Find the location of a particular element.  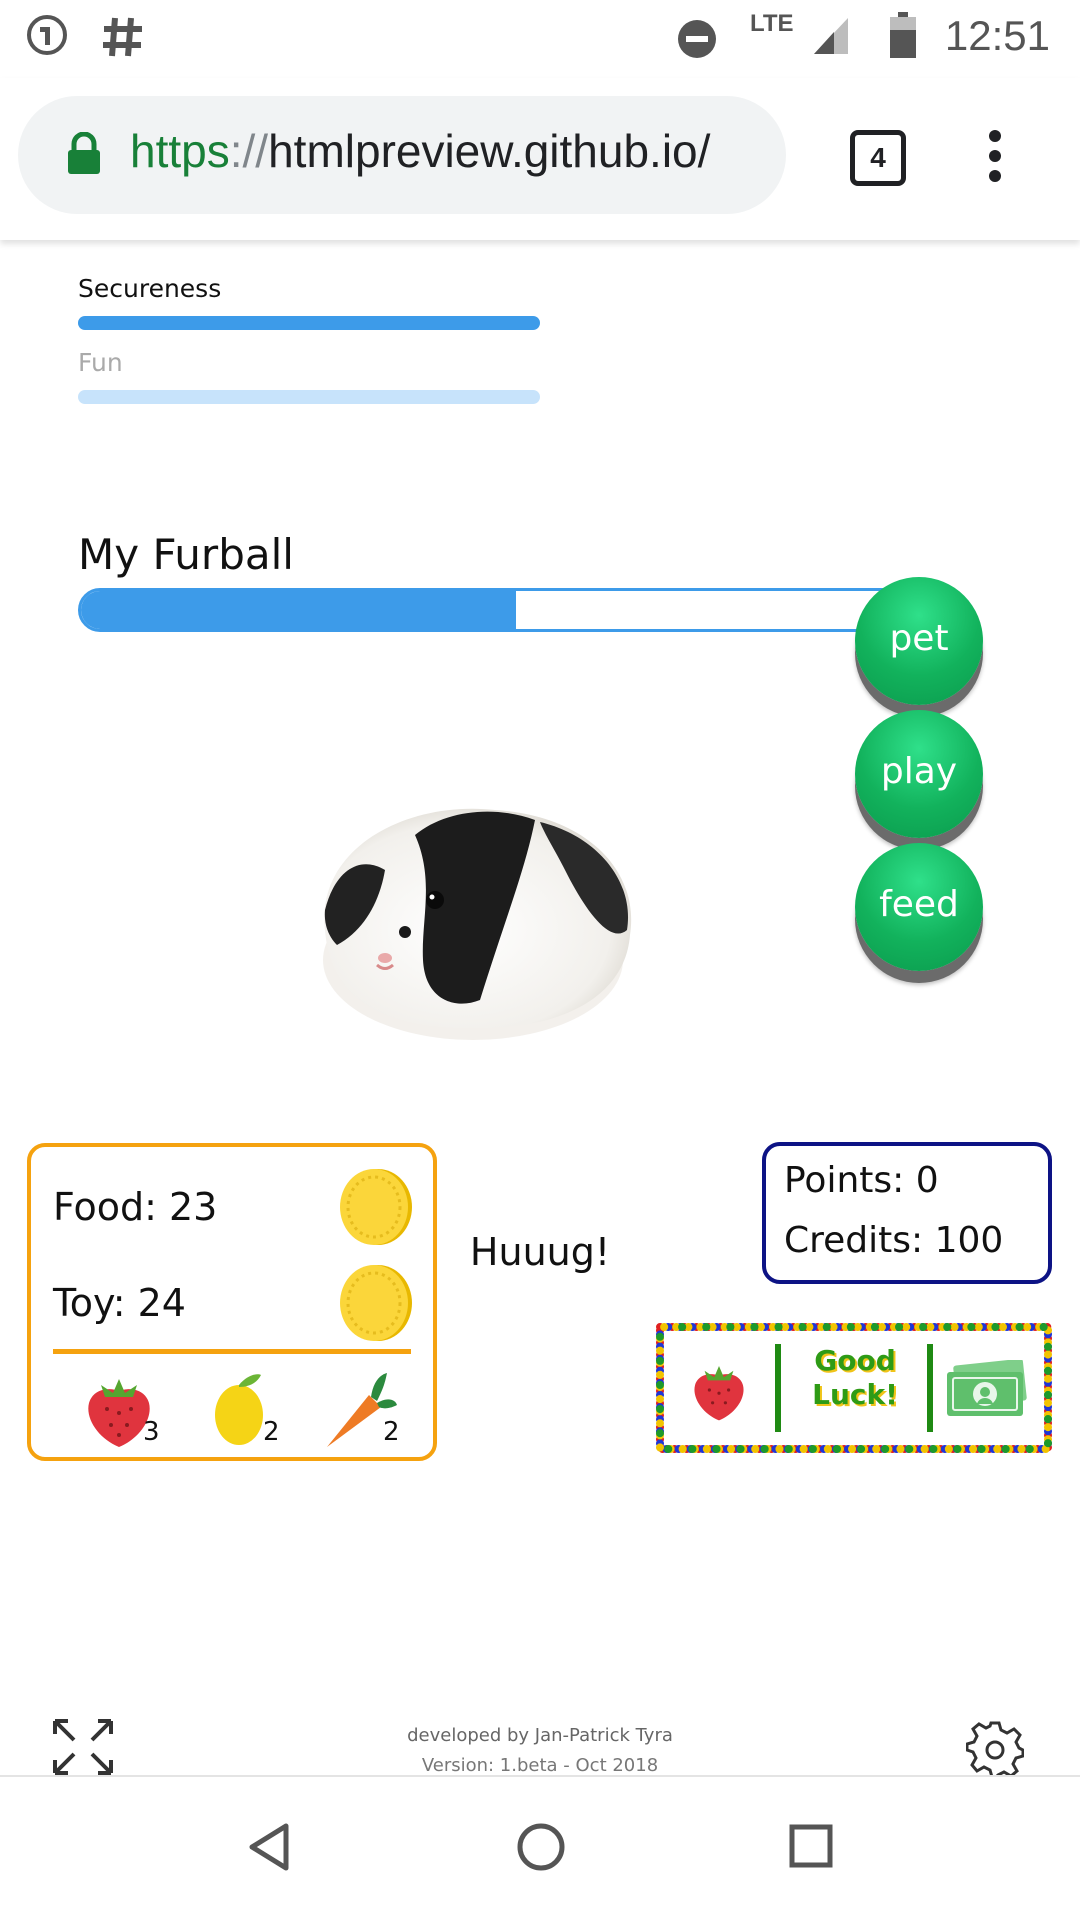

network-type: LTE is located at coordinates (772, 23).